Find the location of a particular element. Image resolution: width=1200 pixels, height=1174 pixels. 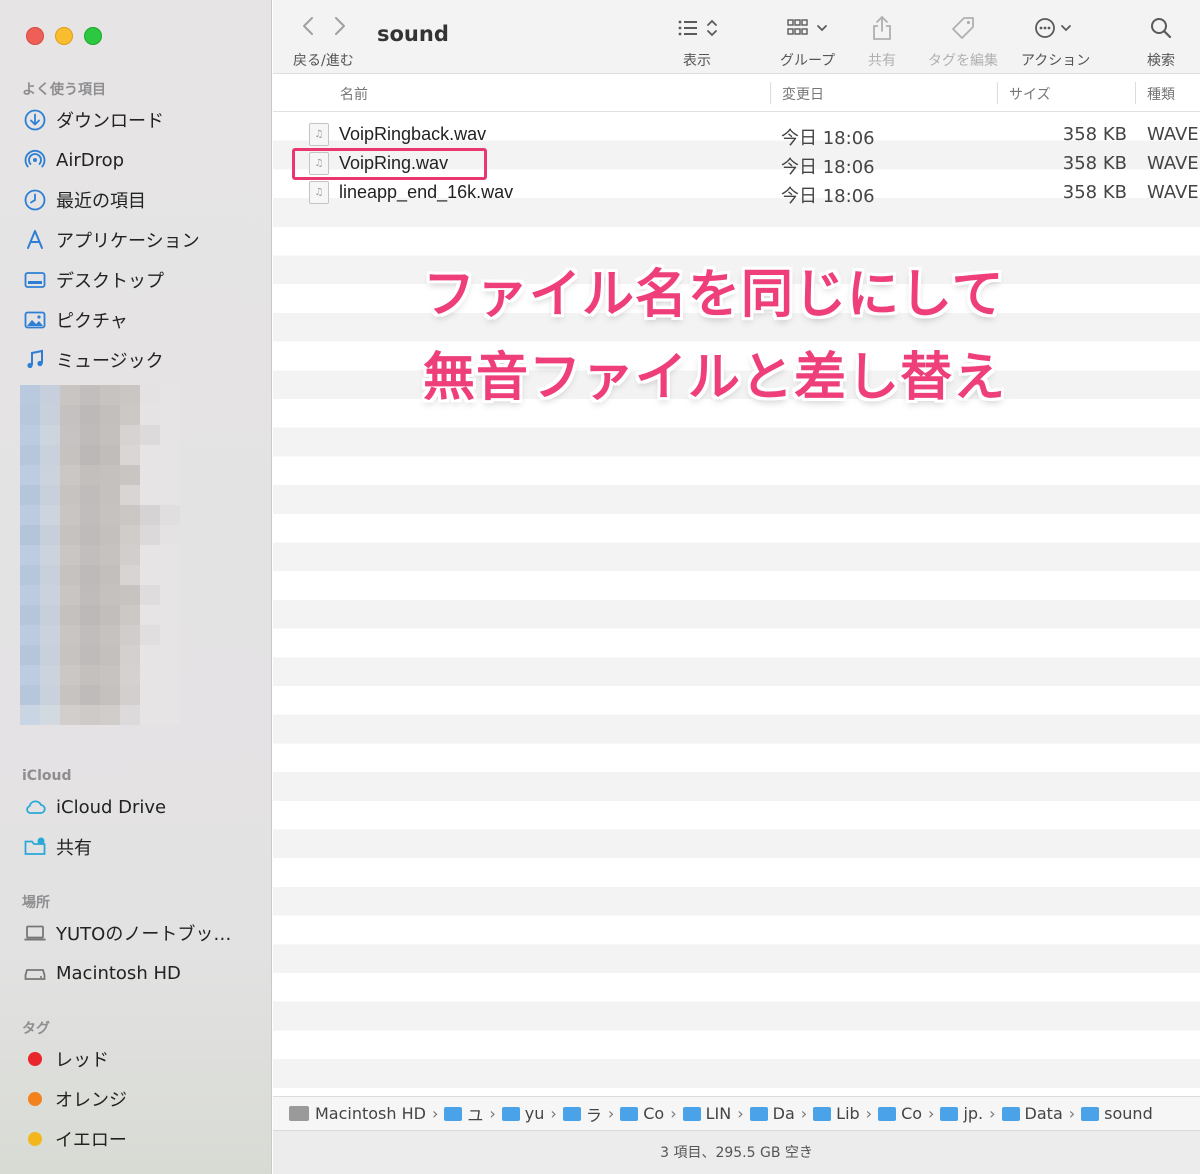

path-crumb-label: Da is located at coordinates (783, 1113).